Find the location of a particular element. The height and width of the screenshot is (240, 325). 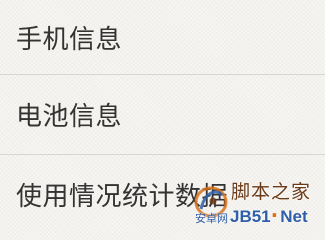

menu-item-label: 使用情况统计数据 is located at coordinates (122, 196).